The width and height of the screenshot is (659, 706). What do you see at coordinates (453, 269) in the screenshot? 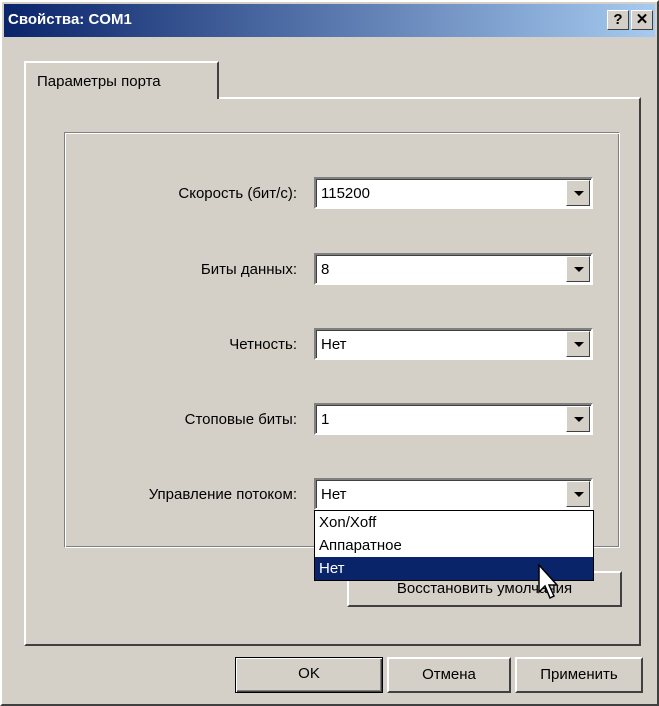
I see `data-bits-select: 8` at bounding box center [453, 269].